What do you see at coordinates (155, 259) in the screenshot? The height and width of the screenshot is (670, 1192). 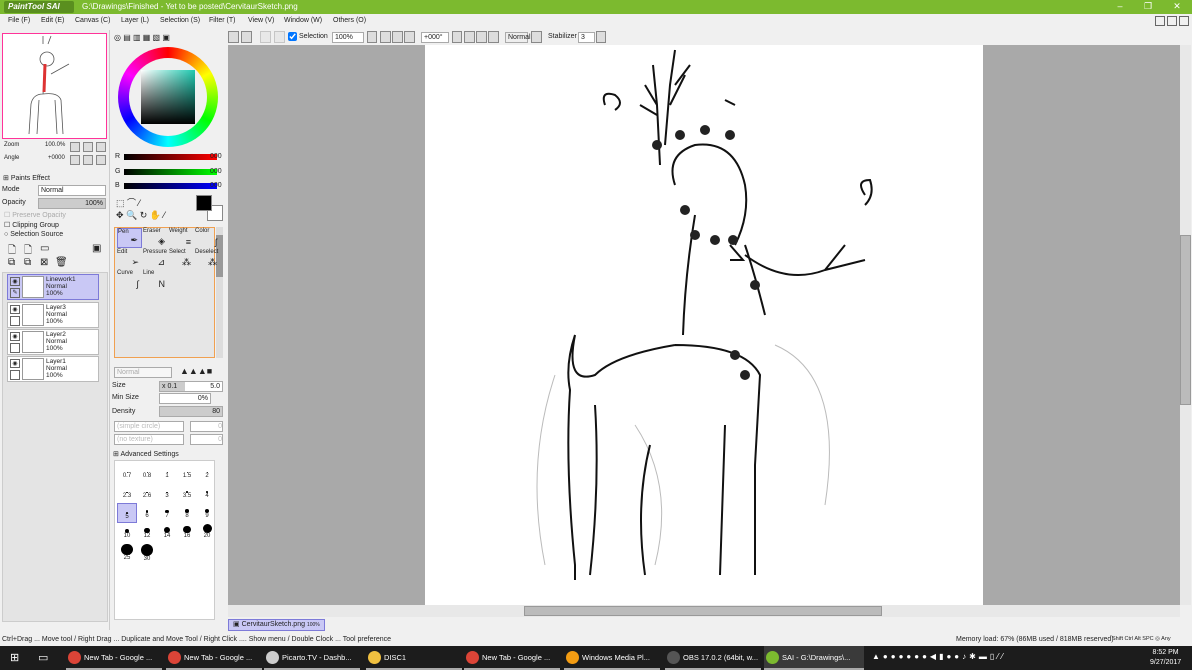 I see `tool-pressure: Pressure ⊿` at bounding box center [155, 259].